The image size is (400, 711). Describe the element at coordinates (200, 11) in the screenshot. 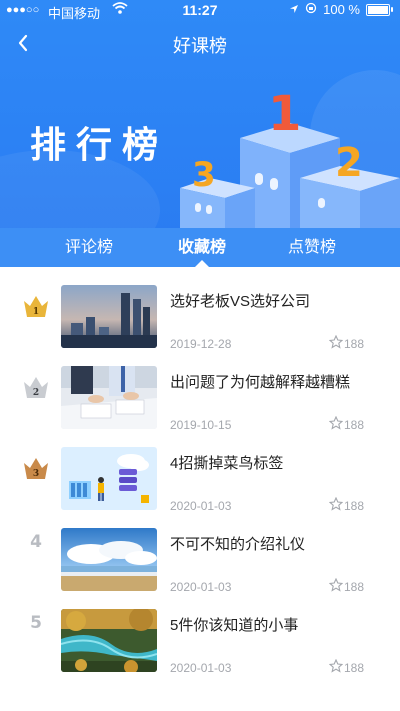

I see `status-bar: ●●●○○ 中国移动 11:27 100 %` at that location.